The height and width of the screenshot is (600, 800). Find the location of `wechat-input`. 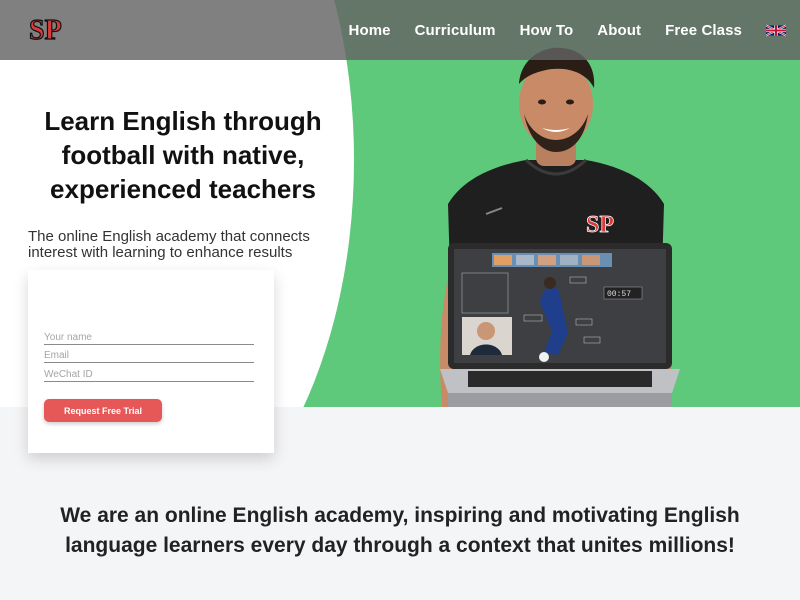

wechat-input is located at coordinates (149, 375).